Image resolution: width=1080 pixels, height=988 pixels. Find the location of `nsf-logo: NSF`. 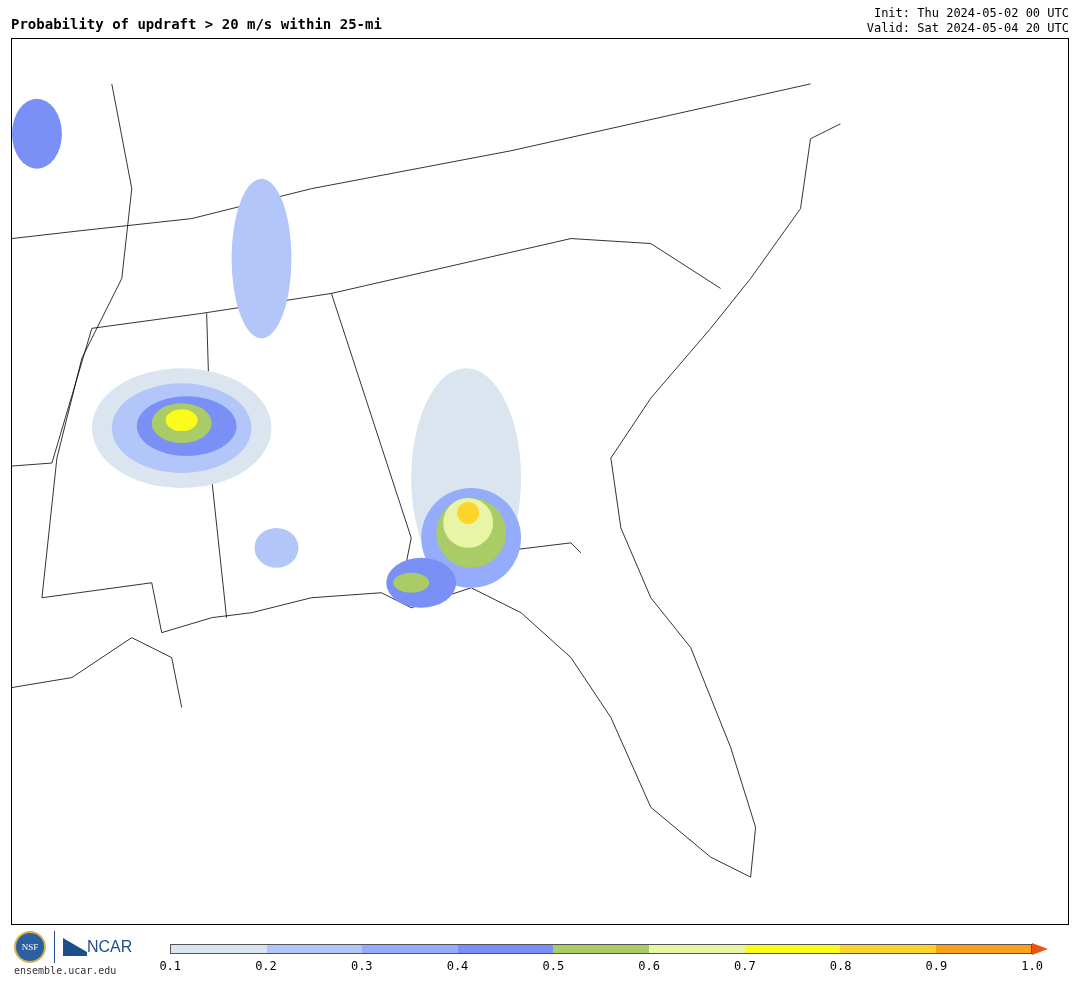

nsf-logo: NSF is located at coordinates (30, 947).